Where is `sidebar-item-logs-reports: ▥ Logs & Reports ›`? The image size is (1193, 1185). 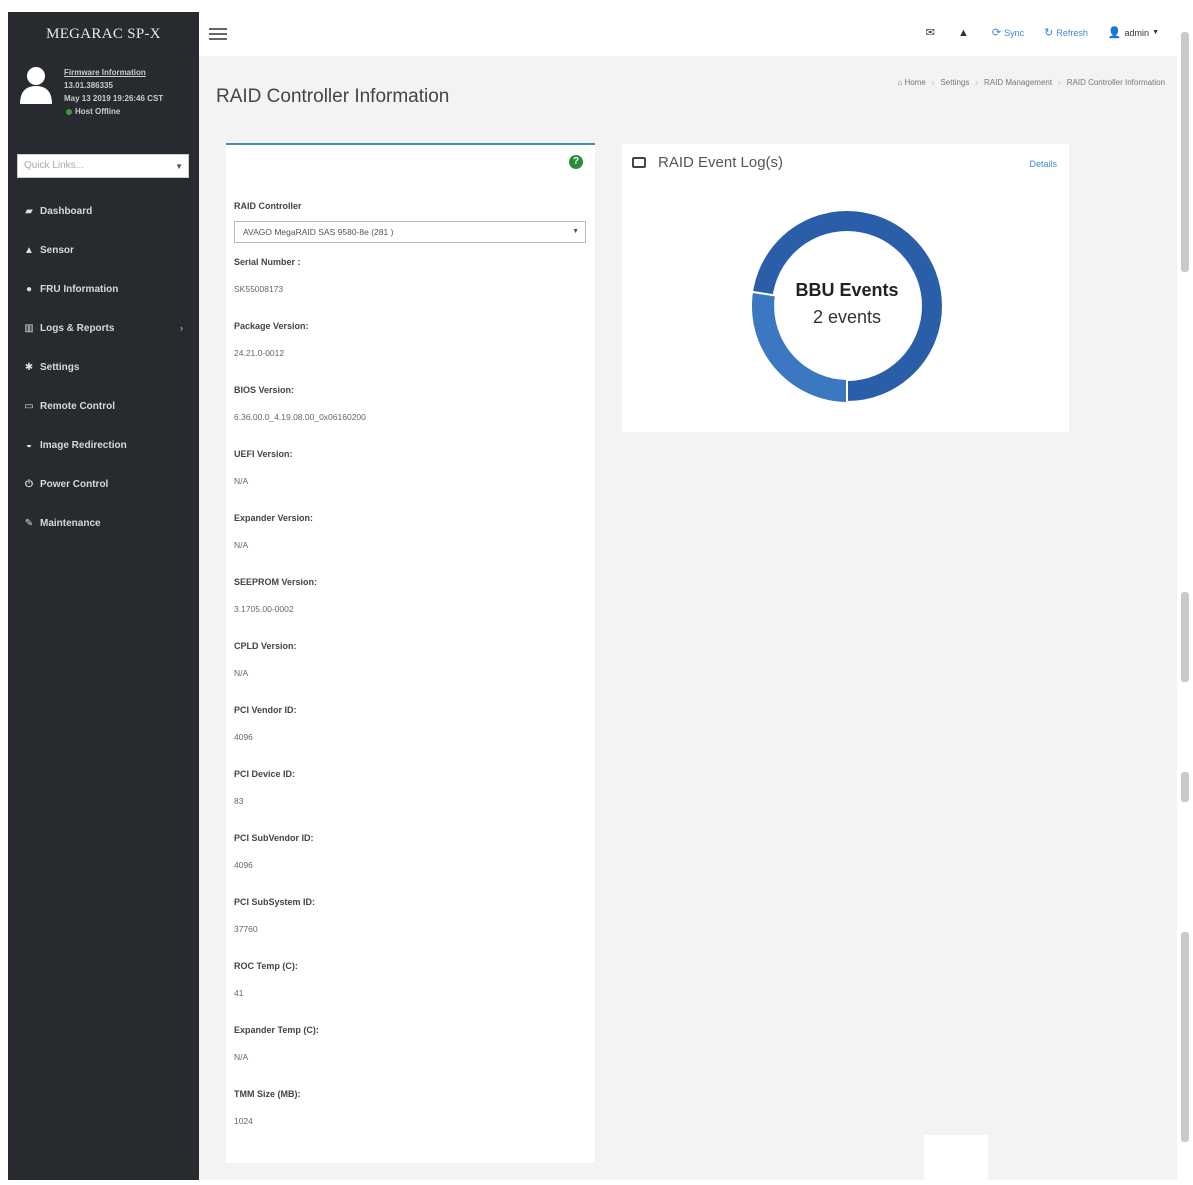
sidebar-item-logs-reports: ▥ Logs & Reports › is located at coordinates (103, 328).